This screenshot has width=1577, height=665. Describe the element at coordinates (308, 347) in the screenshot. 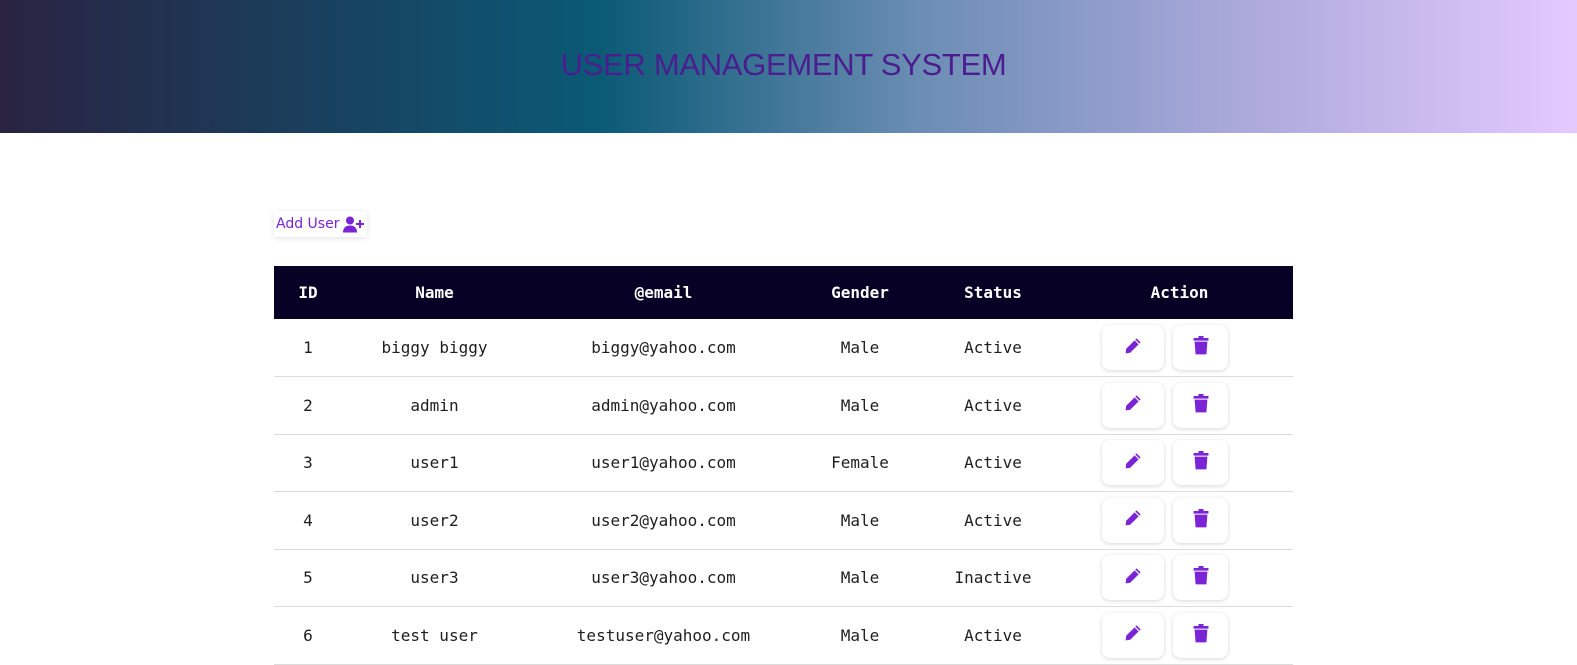

I see `id-cell: 1` at that location.